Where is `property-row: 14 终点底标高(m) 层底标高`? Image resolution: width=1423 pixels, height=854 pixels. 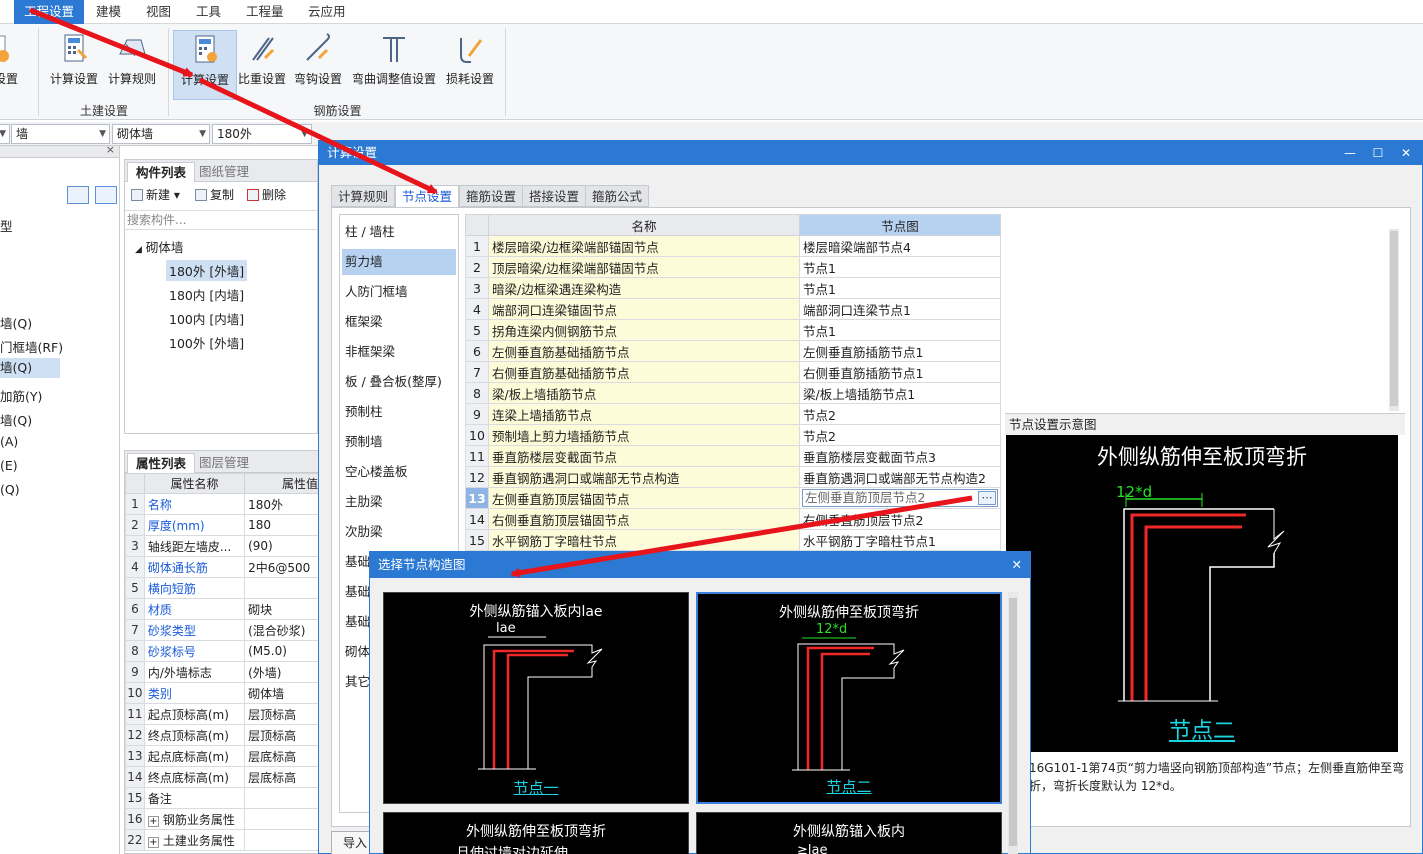 property-row: 14 终点底标高(m) 层底标高 is located at coordinates (222, 777).